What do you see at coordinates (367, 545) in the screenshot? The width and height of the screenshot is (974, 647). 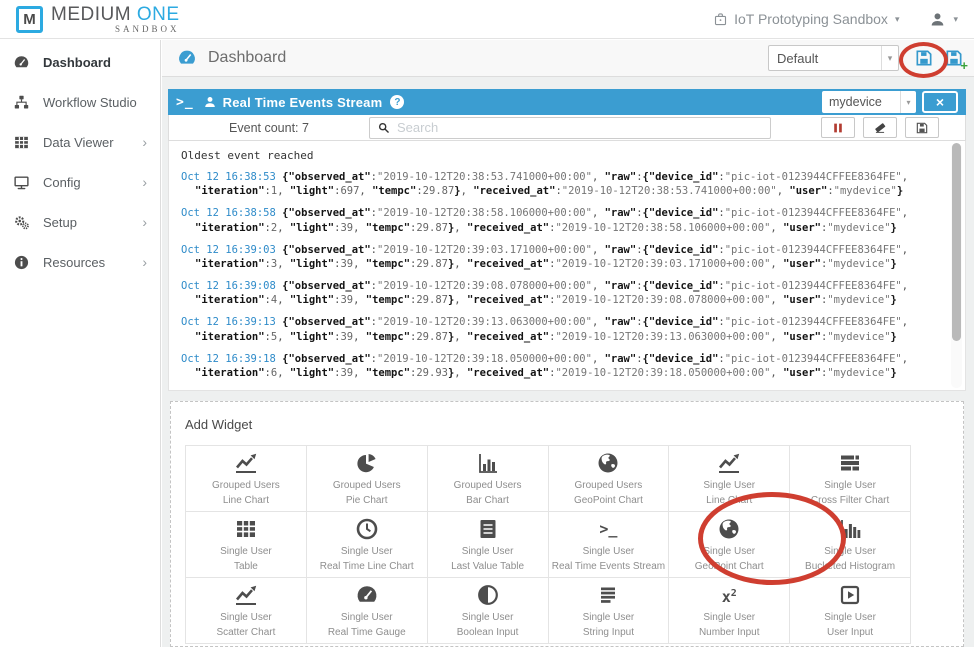 I see `add-widget-single-user-real-time-line-chart: Single User Real Time Line Chart` at bounding box center [367, 545].